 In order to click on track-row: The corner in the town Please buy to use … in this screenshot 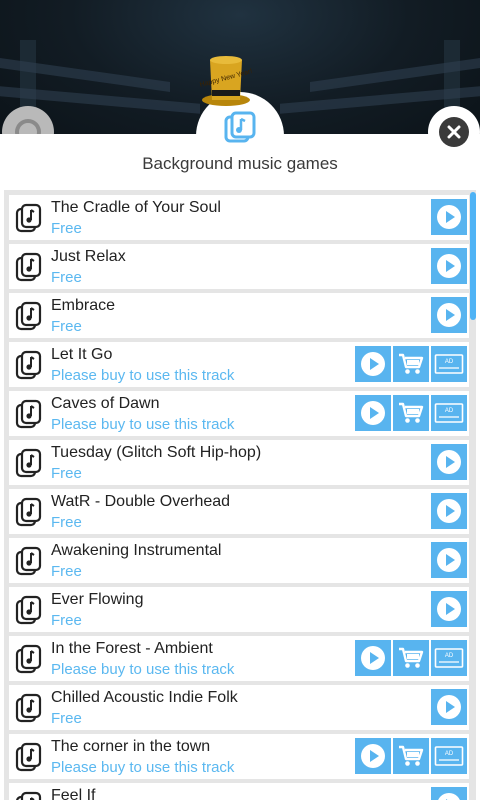, I will do `click(239, 756)`.